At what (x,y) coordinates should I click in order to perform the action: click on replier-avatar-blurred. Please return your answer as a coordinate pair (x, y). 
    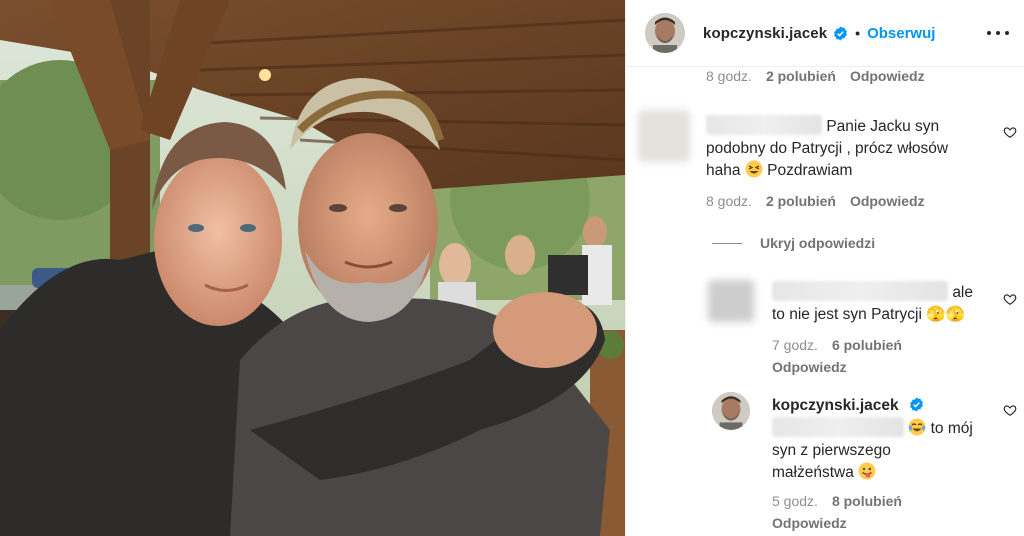
    Looking at the image, I should click on (731, 301).